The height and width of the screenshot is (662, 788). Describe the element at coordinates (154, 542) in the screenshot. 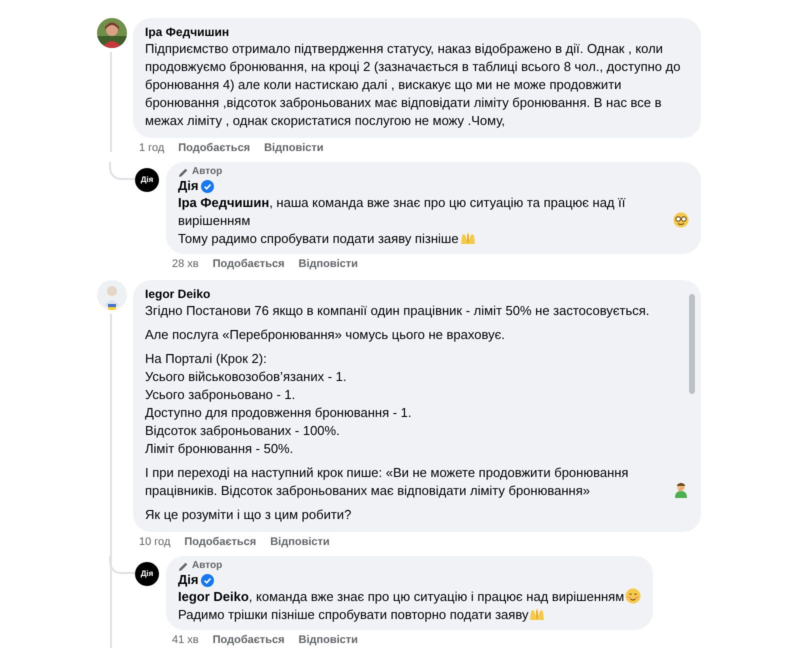

I see `timestamp: 10 год` at that location.